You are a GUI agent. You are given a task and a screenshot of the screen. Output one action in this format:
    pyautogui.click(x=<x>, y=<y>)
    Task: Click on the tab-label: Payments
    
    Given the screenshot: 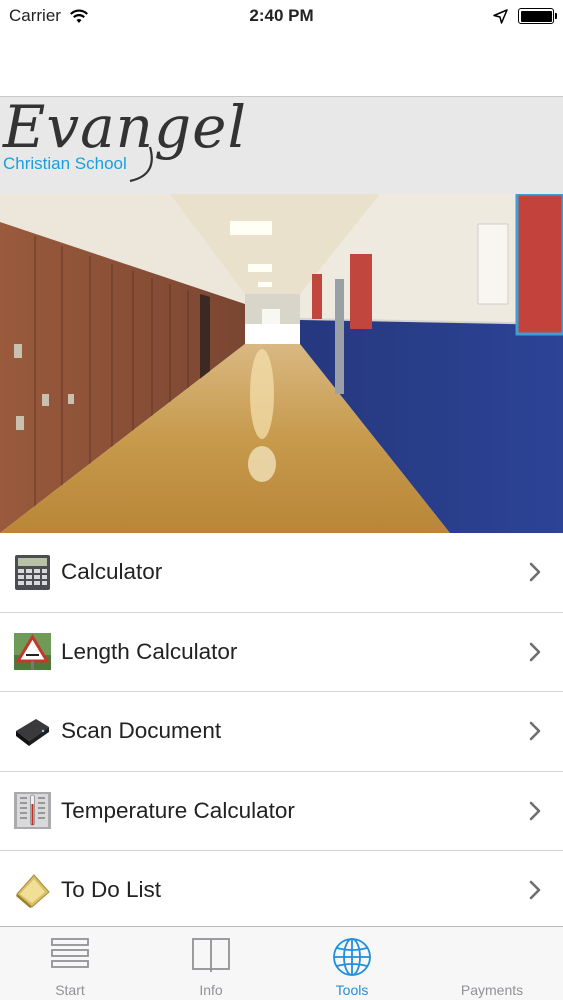 What is the action you would take?
    pyautogui.click(x=492, y=990)
    